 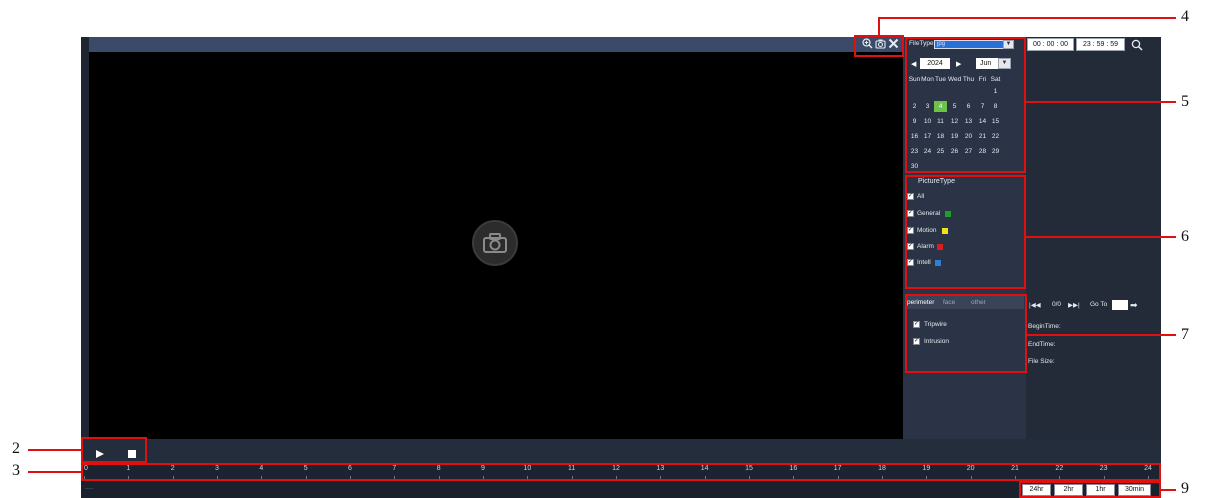 I want to click on file-list-panel, so click(x=1093, y=238).